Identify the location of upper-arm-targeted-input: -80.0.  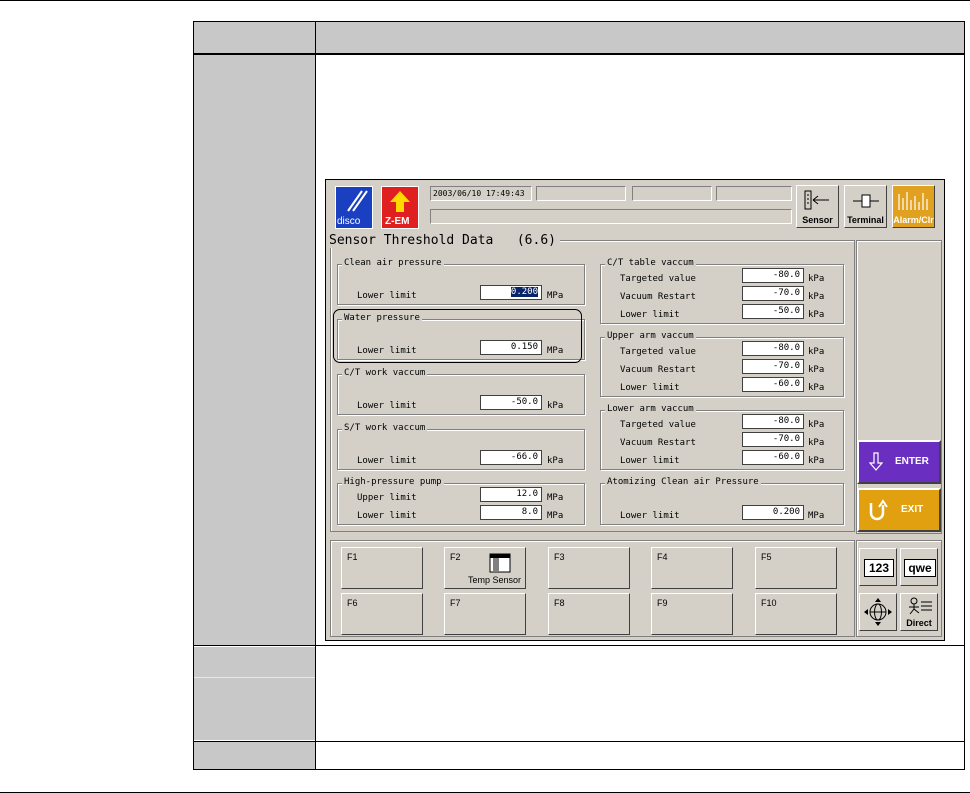
(773, 348).